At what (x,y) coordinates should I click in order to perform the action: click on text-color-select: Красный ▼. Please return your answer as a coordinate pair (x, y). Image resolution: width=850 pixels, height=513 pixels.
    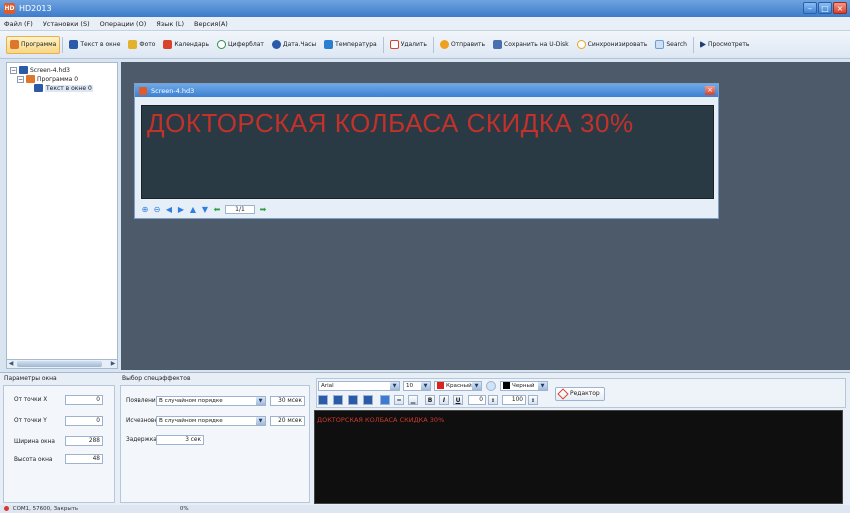
    Looking at the image, I should click on (458, 386).